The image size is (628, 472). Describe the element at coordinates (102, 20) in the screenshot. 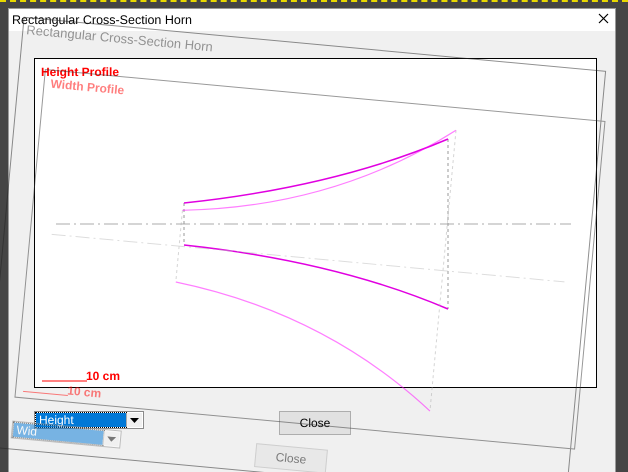

I see `window-title: Rectangular Cross-Section Horn` at that location.